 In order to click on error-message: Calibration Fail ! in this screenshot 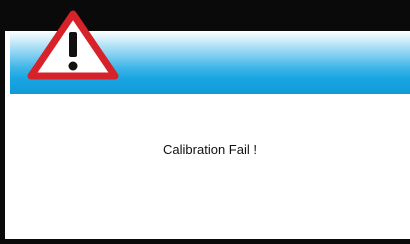, I will do `click(210, 149)`.